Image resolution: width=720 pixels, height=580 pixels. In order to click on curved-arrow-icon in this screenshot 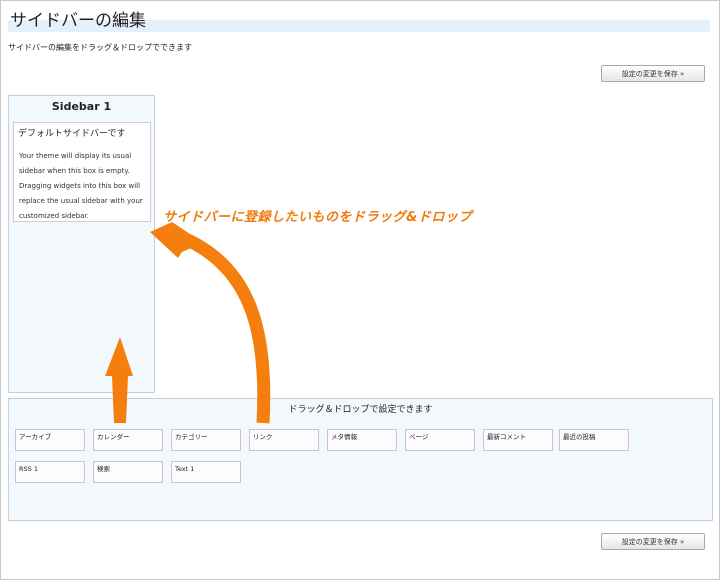, I will do `click(210, 323)`.